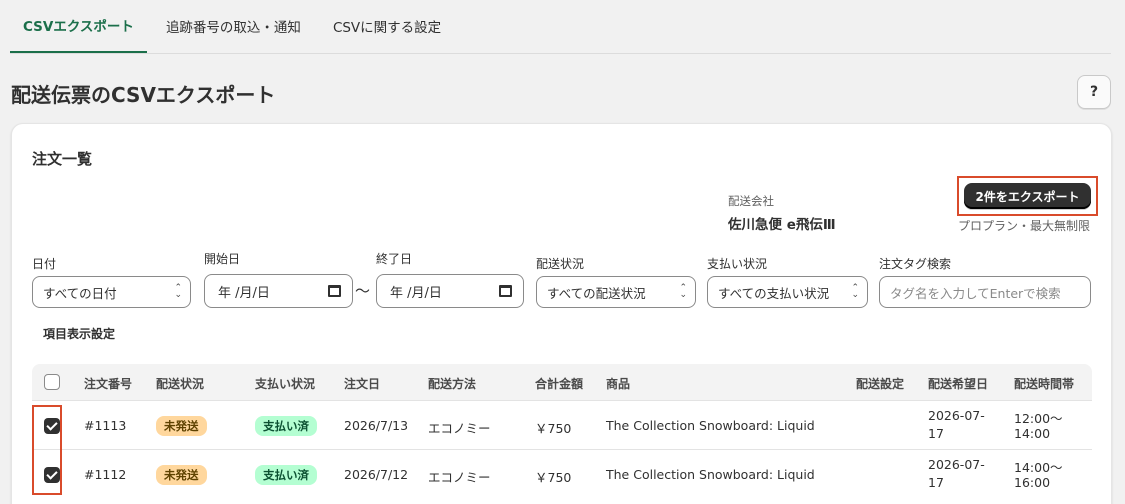 This screenshot has height=504, width=1125. What do you see at coordinates (1038, 467) in the screenshot?
I see `time-slot-line1: 14:00〜` at bounding box center [1038, 467].